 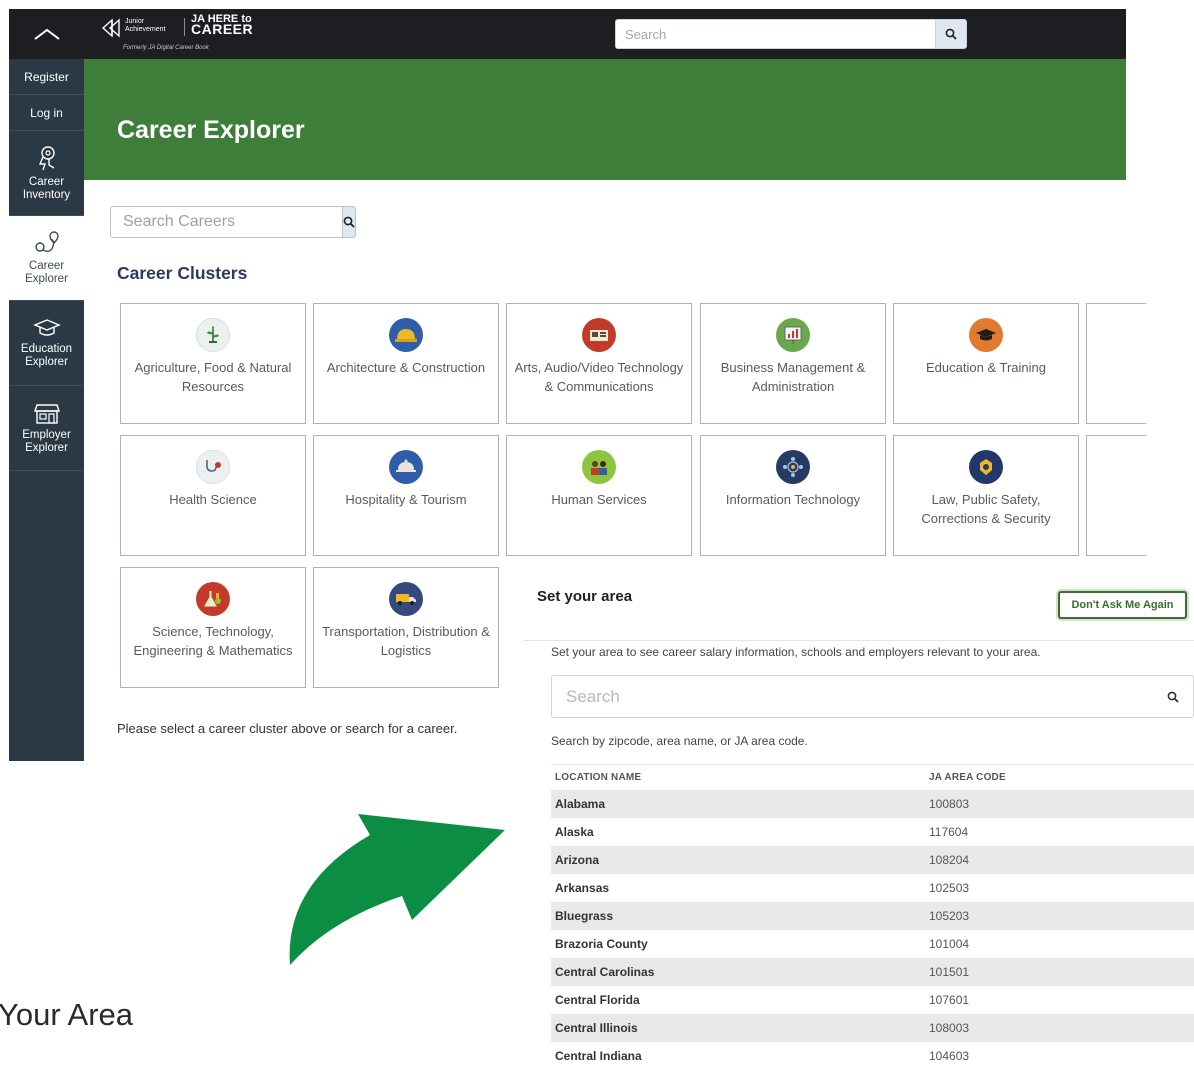 I want to click on global-search-input, so click(x=775, y=34).